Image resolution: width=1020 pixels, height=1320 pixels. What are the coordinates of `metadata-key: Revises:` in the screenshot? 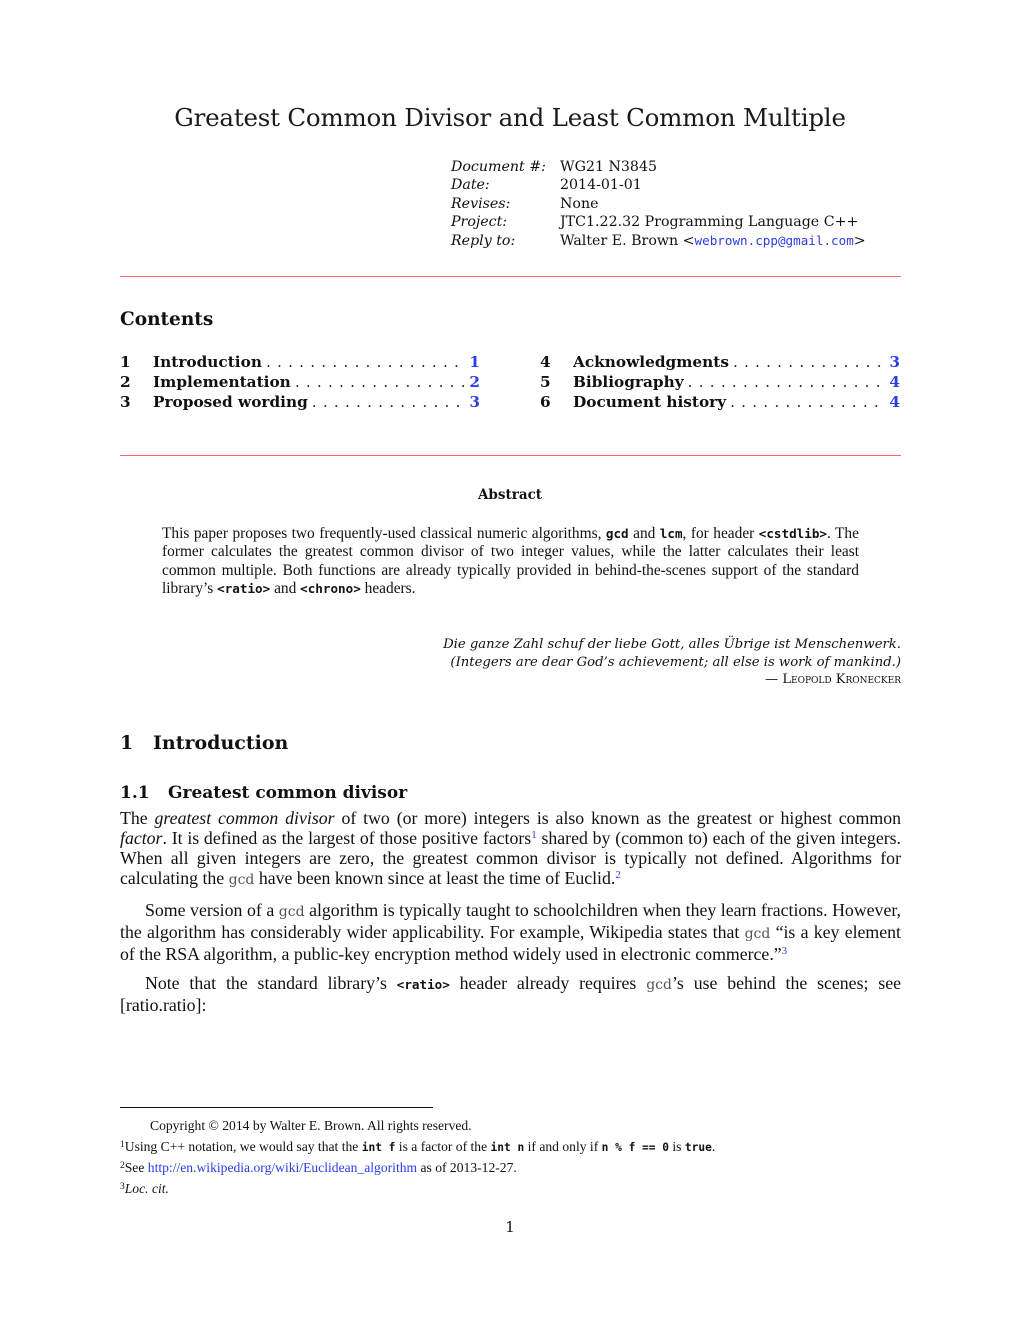 It's located at (481, 203).